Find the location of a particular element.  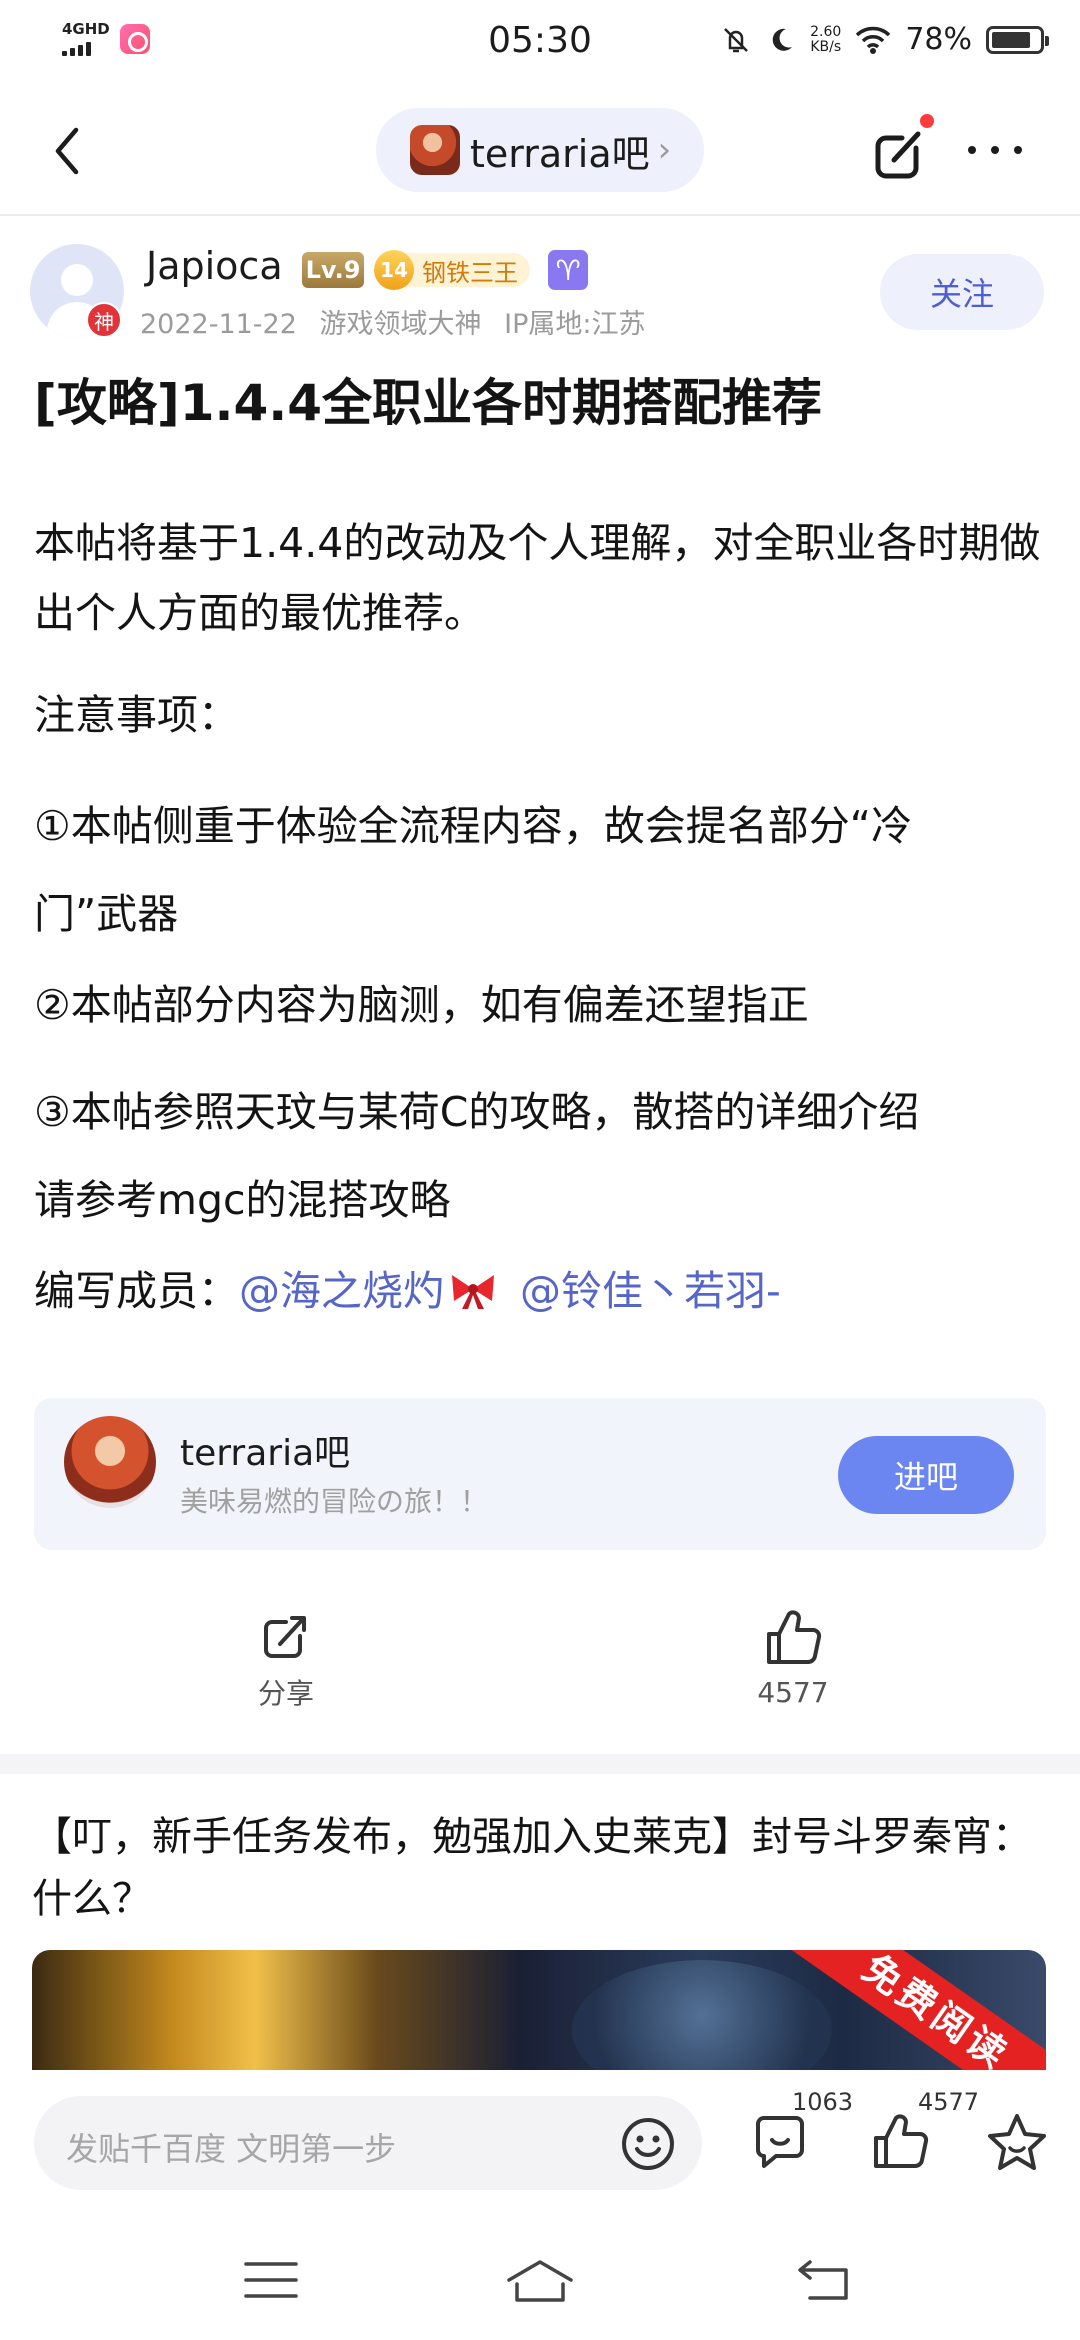

comment-input: 发贴千百度 文明第一步 is located at coordinates (368, 2143).